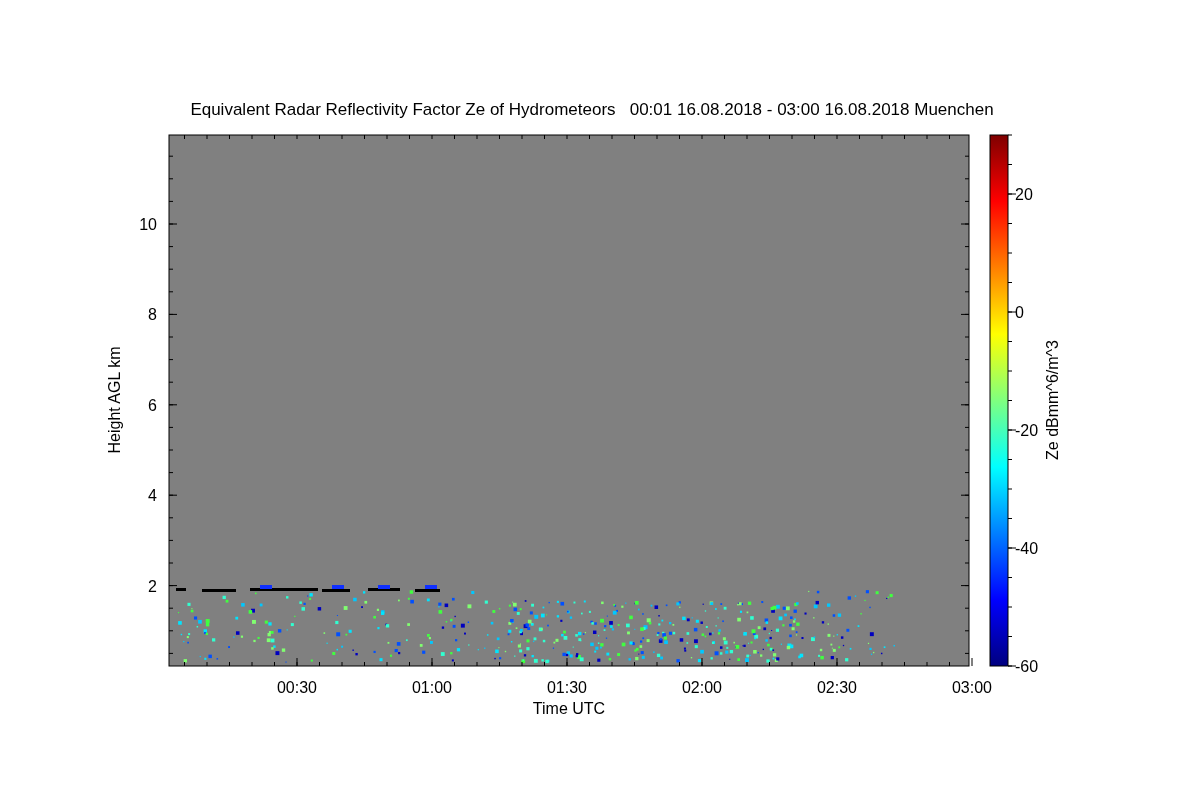 This screenshot has height=800, width=1200. Describe the element at coordinates (567, 687) in the screenshot. I see `x-tick-label: 01:30` at that location.